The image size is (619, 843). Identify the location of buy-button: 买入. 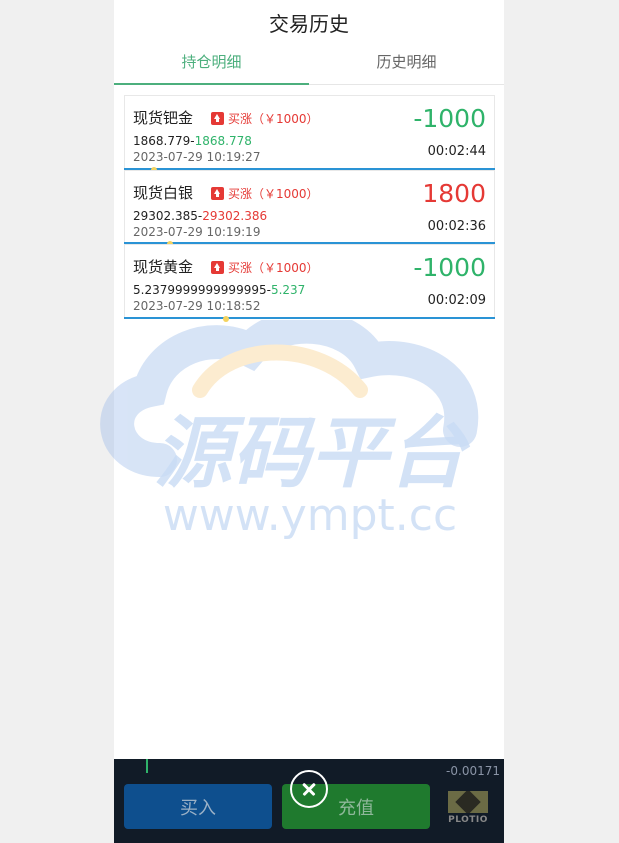
(198, 806).